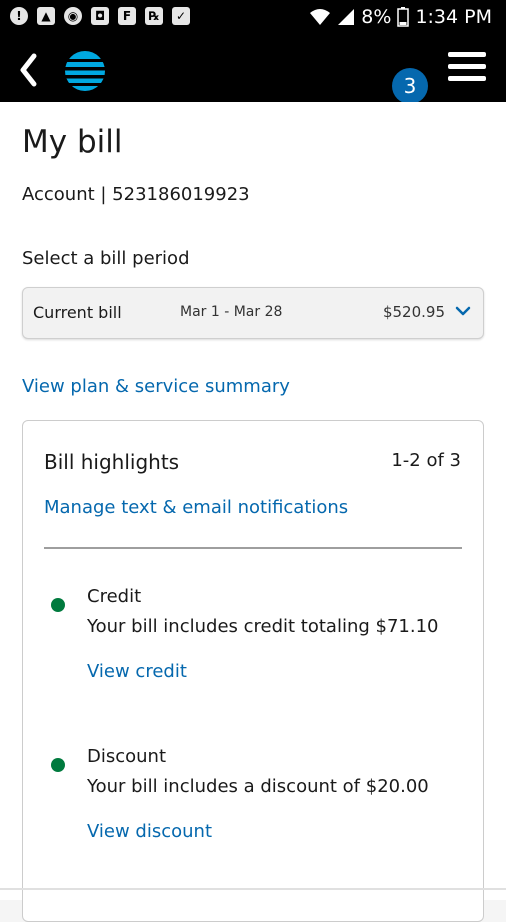  Describe the element at coordinates (156, 386) in the screenshot. I see `plan-summary-link: View plan & service summary` at that location.